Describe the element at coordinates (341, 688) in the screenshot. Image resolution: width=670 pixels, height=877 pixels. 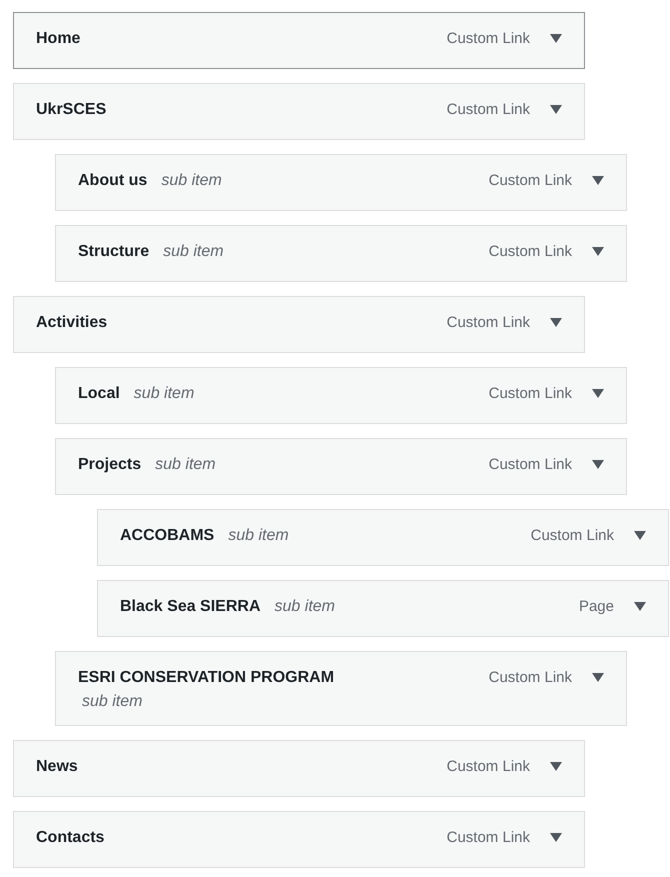
I see `menu-item: ESRI CONSERVATION PROGRAM sub item Custom Link` at that location.